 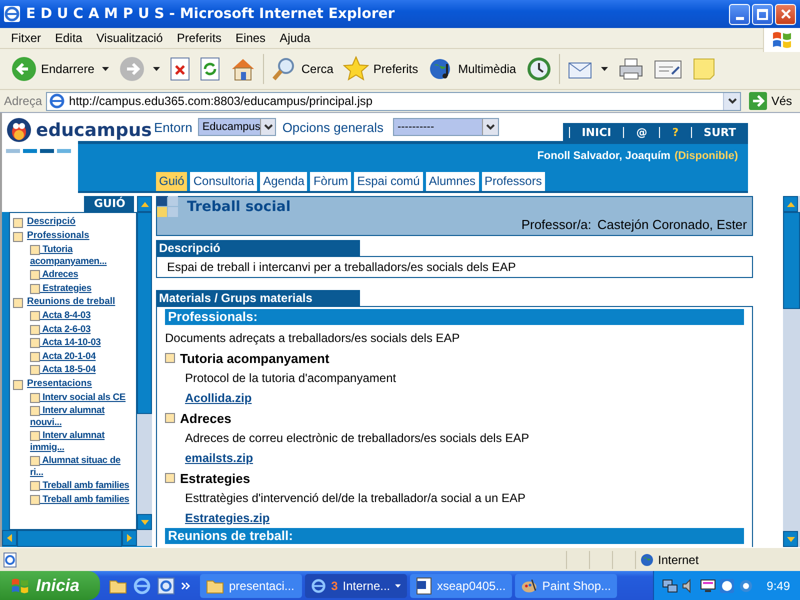 I want to click on toolbar-button: Cerca, so click(x=302, y=69).